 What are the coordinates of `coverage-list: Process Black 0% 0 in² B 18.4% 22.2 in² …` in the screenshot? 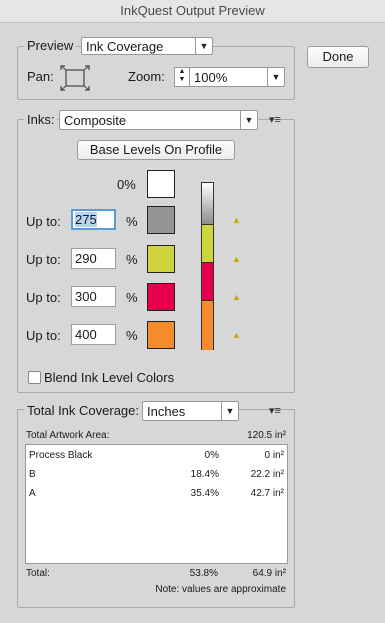 It's located at (156, 504).